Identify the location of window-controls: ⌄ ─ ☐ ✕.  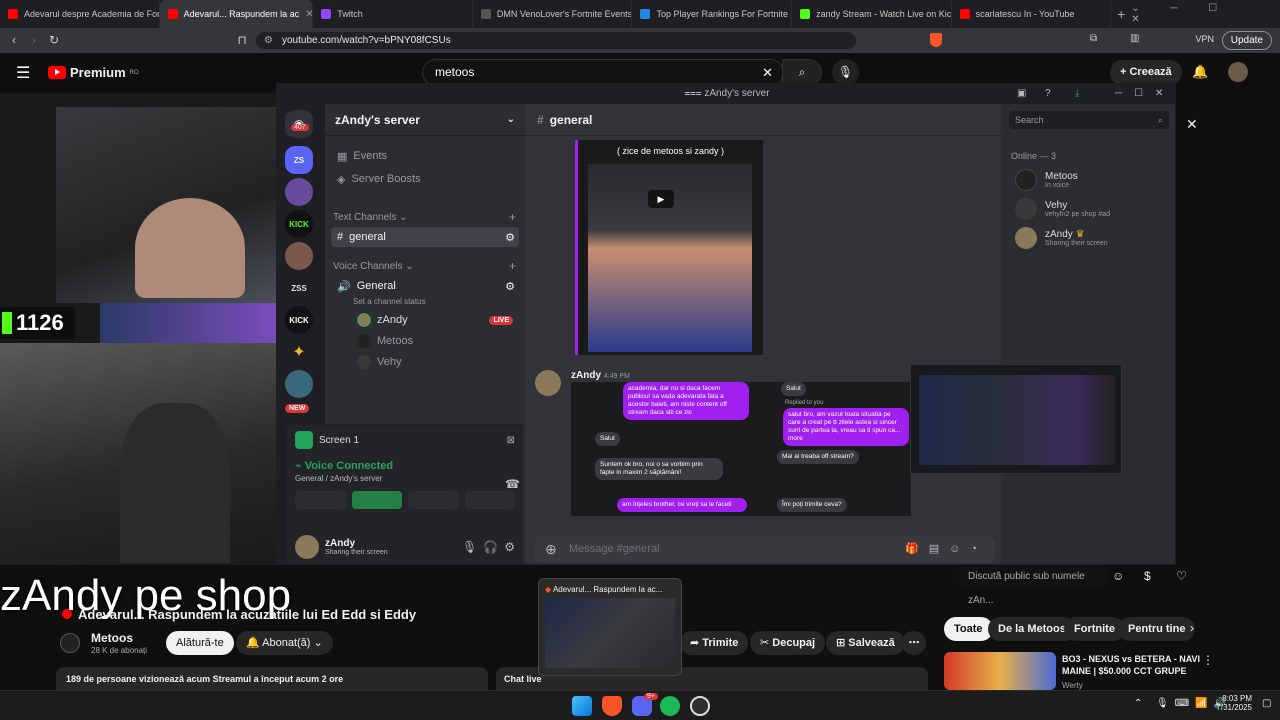
(1205, 14).